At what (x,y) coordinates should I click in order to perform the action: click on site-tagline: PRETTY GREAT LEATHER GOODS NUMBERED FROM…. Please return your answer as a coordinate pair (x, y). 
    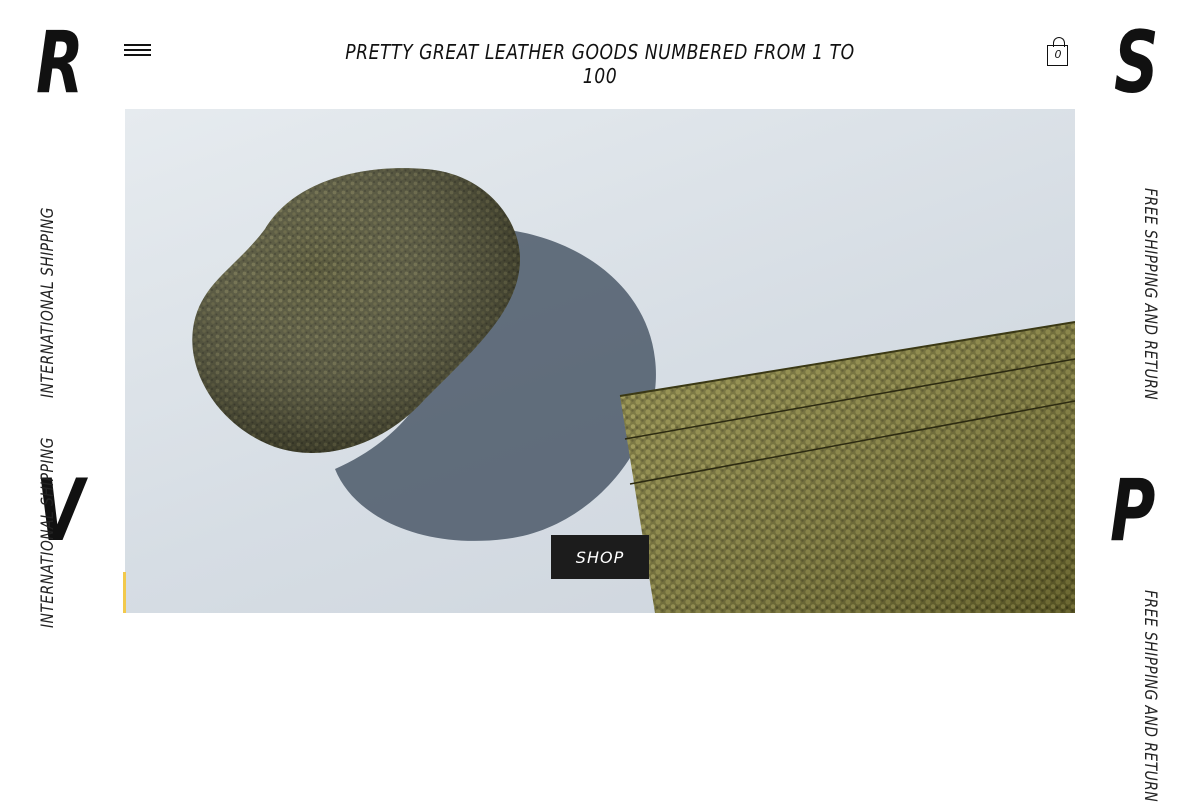
    Looking at the image, I should click on (600, 64).